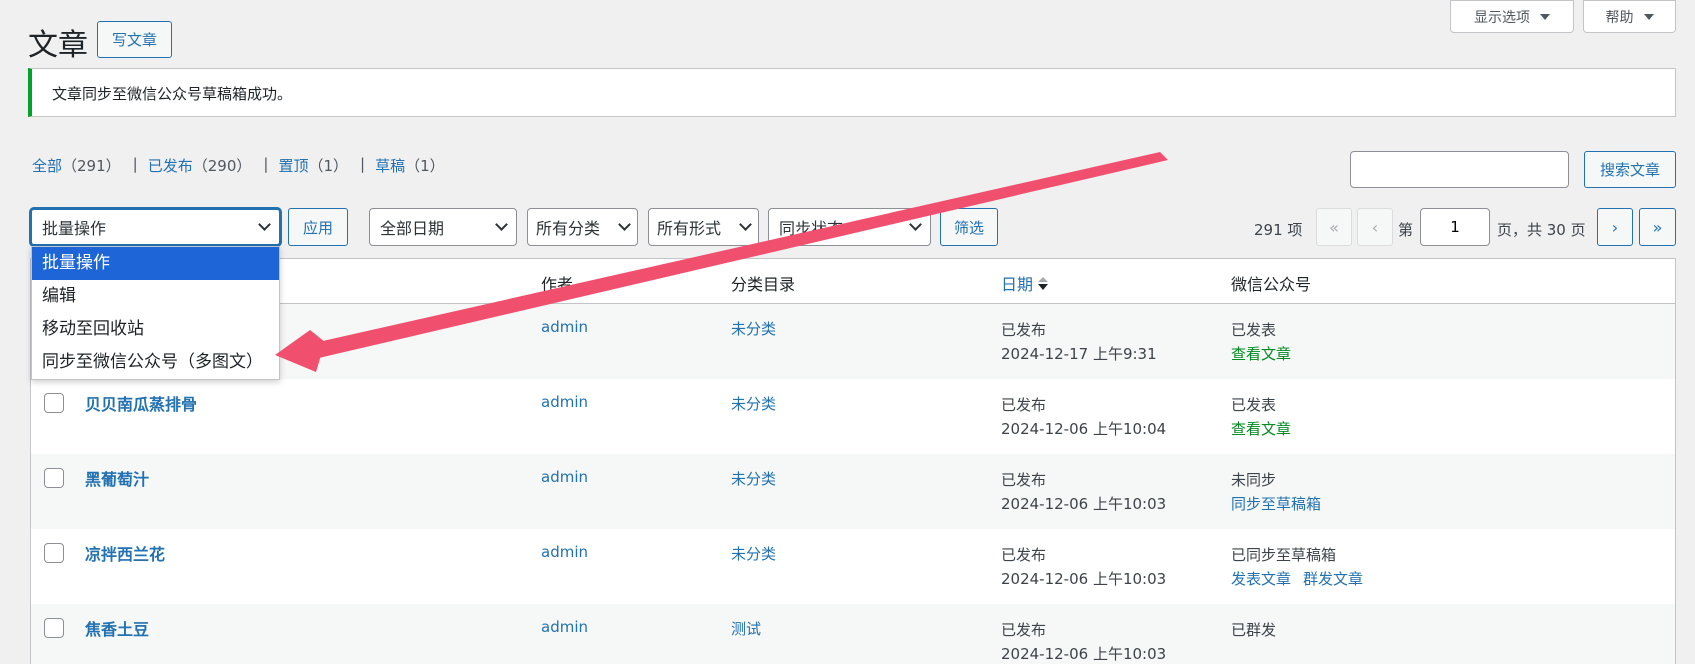  What do you see at coordinates (318, 227) in the screenshot?
I see `apply-button: 应用` at bounding box center [318, 227].